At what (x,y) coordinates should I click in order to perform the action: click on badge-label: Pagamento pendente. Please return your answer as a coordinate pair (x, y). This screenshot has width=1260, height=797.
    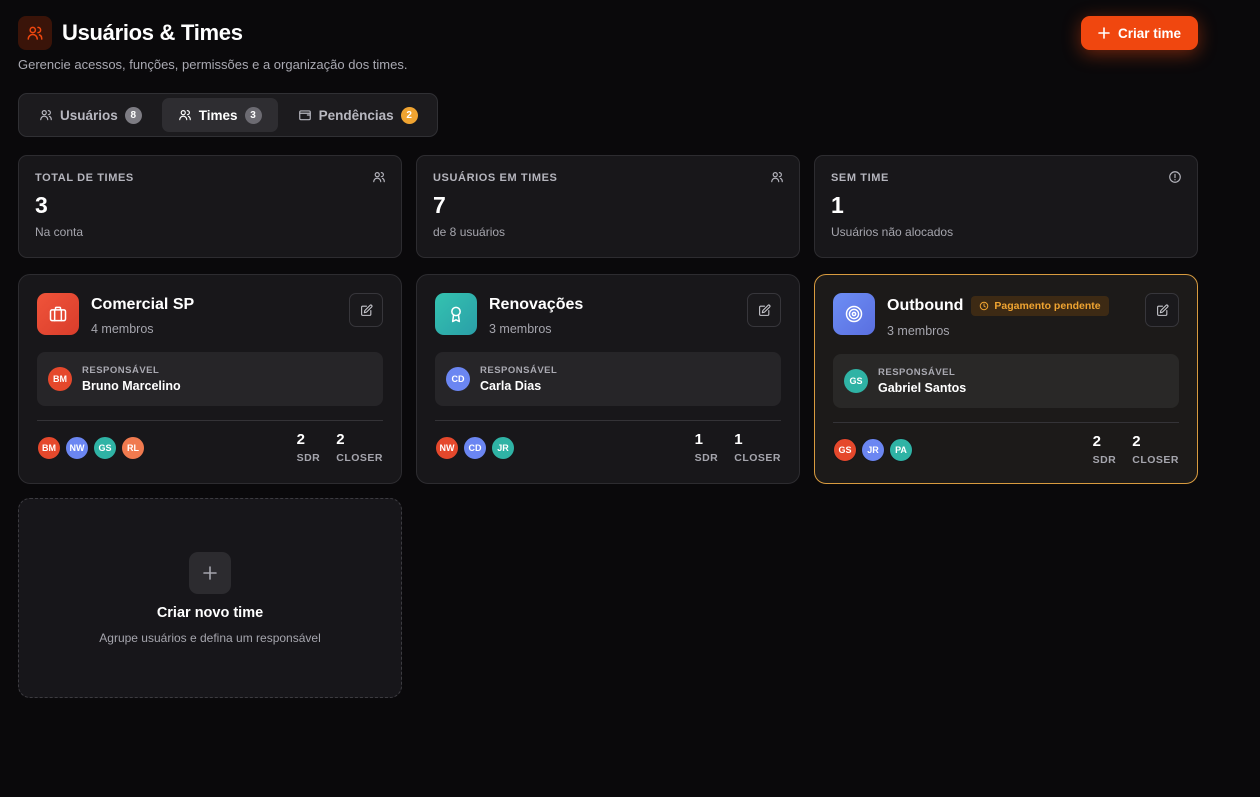
    Looking at the image, I should click on (1047, 306).